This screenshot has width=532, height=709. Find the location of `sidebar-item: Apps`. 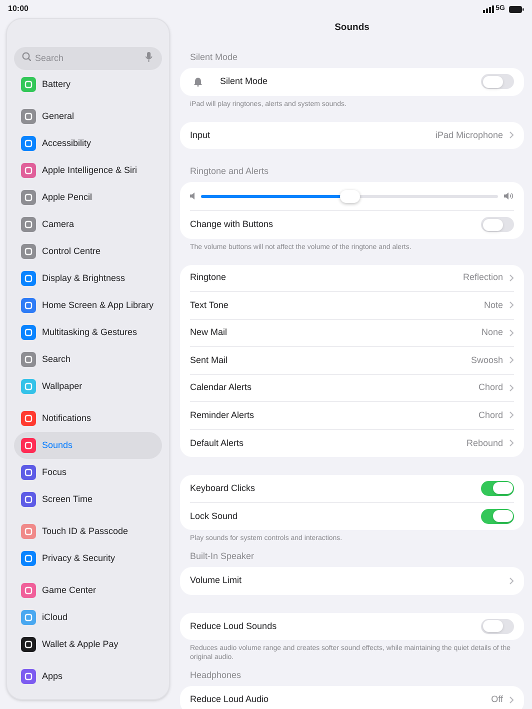

sidebar-item: Apps is located at coordinates (88, 676).